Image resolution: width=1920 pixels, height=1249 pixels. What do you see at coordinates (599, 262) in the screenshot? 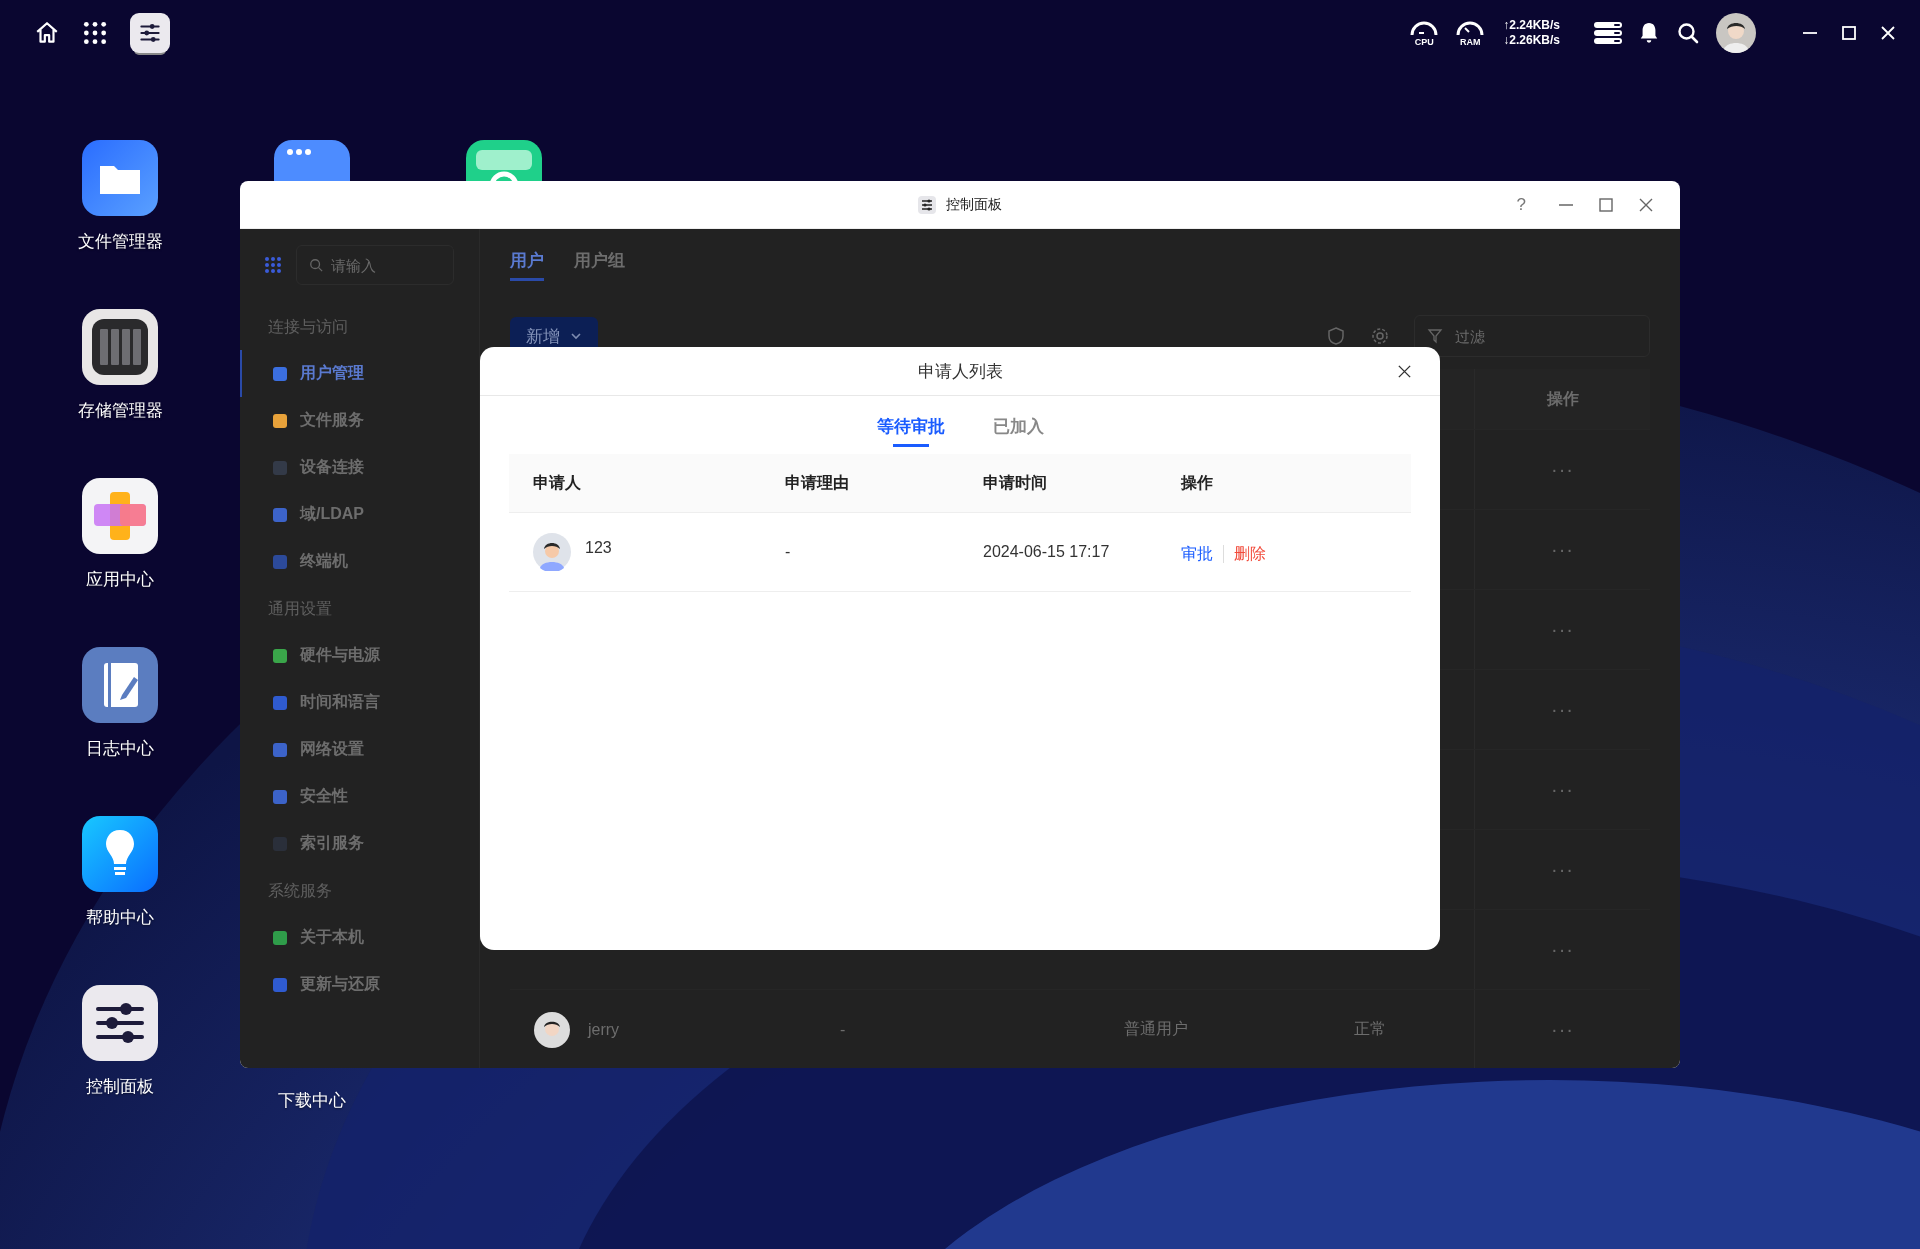
I see `tab: 用户组` at bounding box center [599, 262].